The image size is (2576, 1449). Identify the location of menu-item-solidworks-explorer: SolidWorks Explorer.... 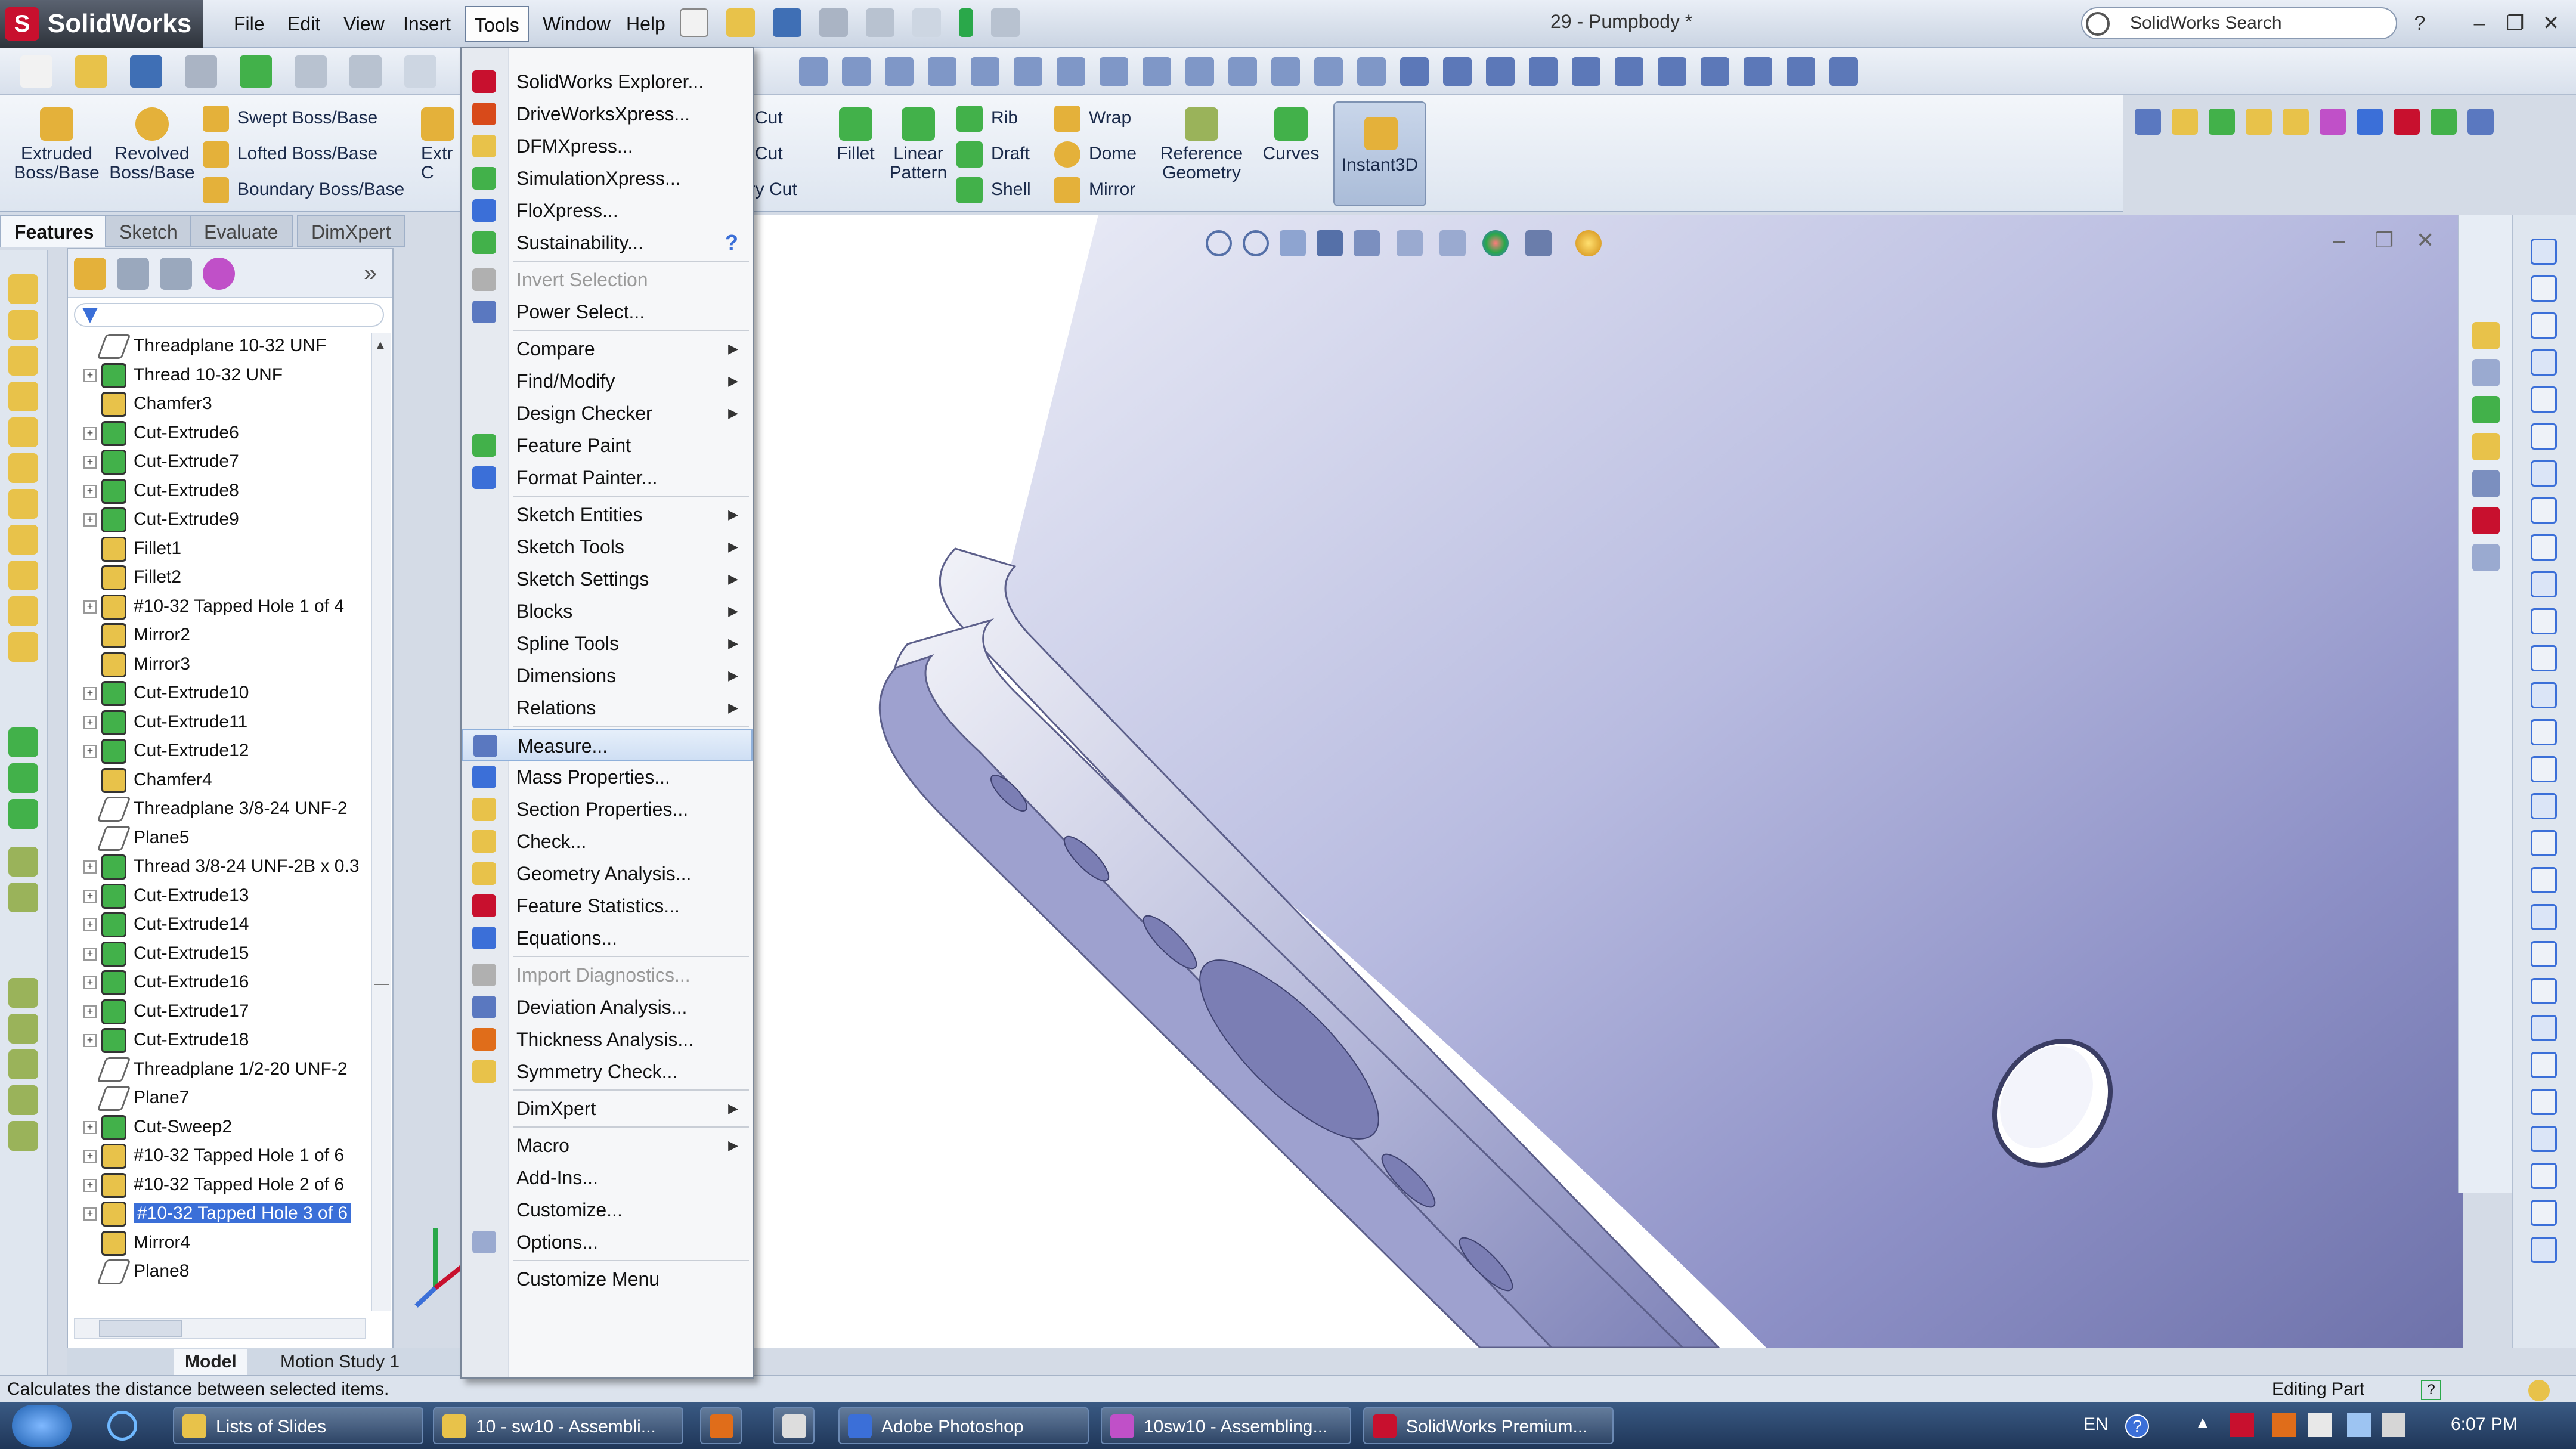
(607, 82).